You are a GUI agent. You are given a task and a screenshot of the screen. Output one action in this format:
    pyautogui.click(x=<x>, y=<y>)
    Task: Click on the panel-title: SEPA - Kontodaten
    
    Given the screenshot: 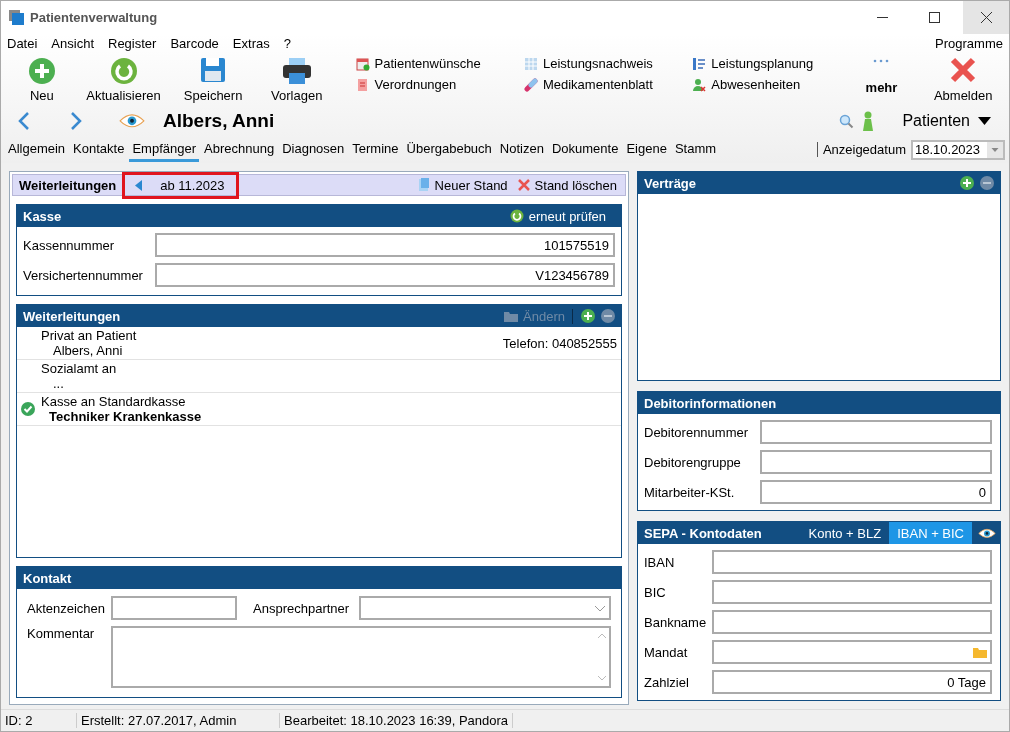 What is the action you would take?
    pyautogui.click(x=703, y=533)
    